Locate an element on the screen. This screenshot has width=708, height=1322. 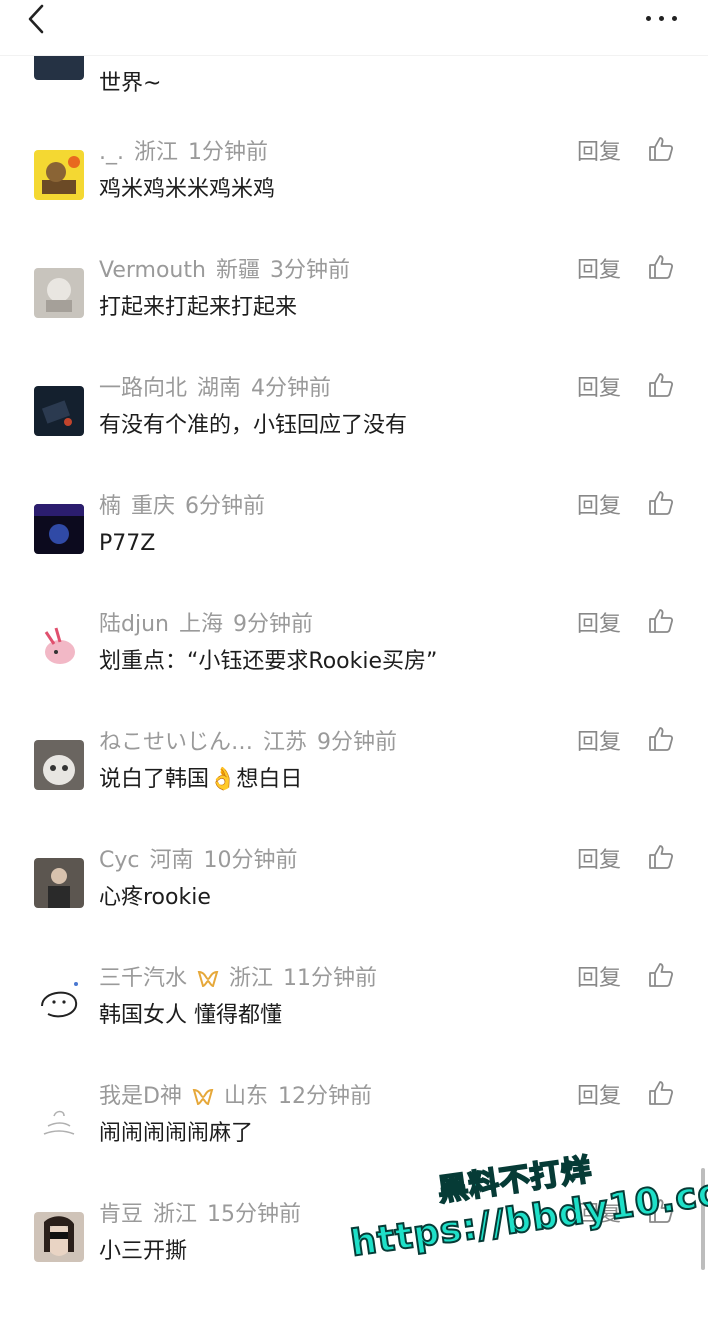
comment-meta: 肯豆 浙江 15分钟前 is located at coordinates (205, 1215).